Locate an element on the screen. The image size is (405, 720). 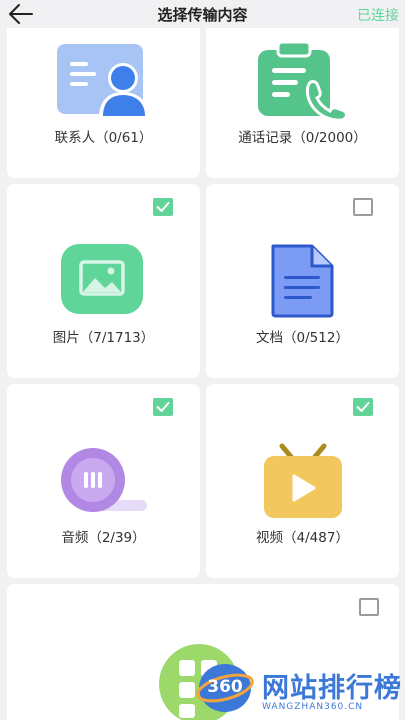
header-bar: 选择传输内容 已连接 is located at coordinates (202, 14).